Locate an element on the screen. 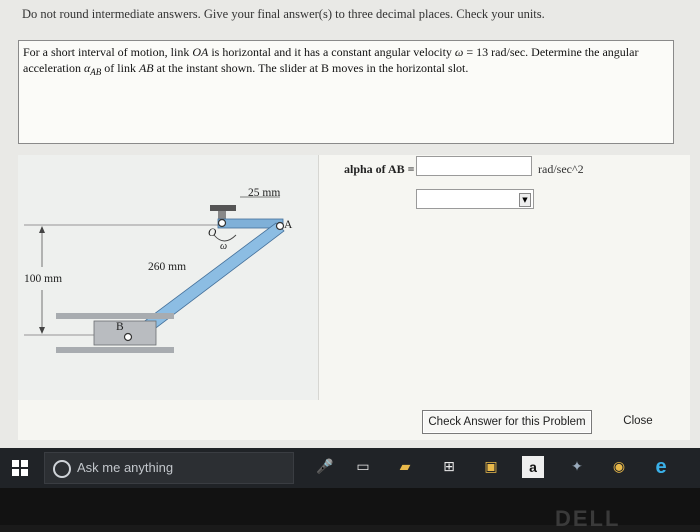 The image size is (700, 532). arrowhead-down is located at coordinates (42, 330).